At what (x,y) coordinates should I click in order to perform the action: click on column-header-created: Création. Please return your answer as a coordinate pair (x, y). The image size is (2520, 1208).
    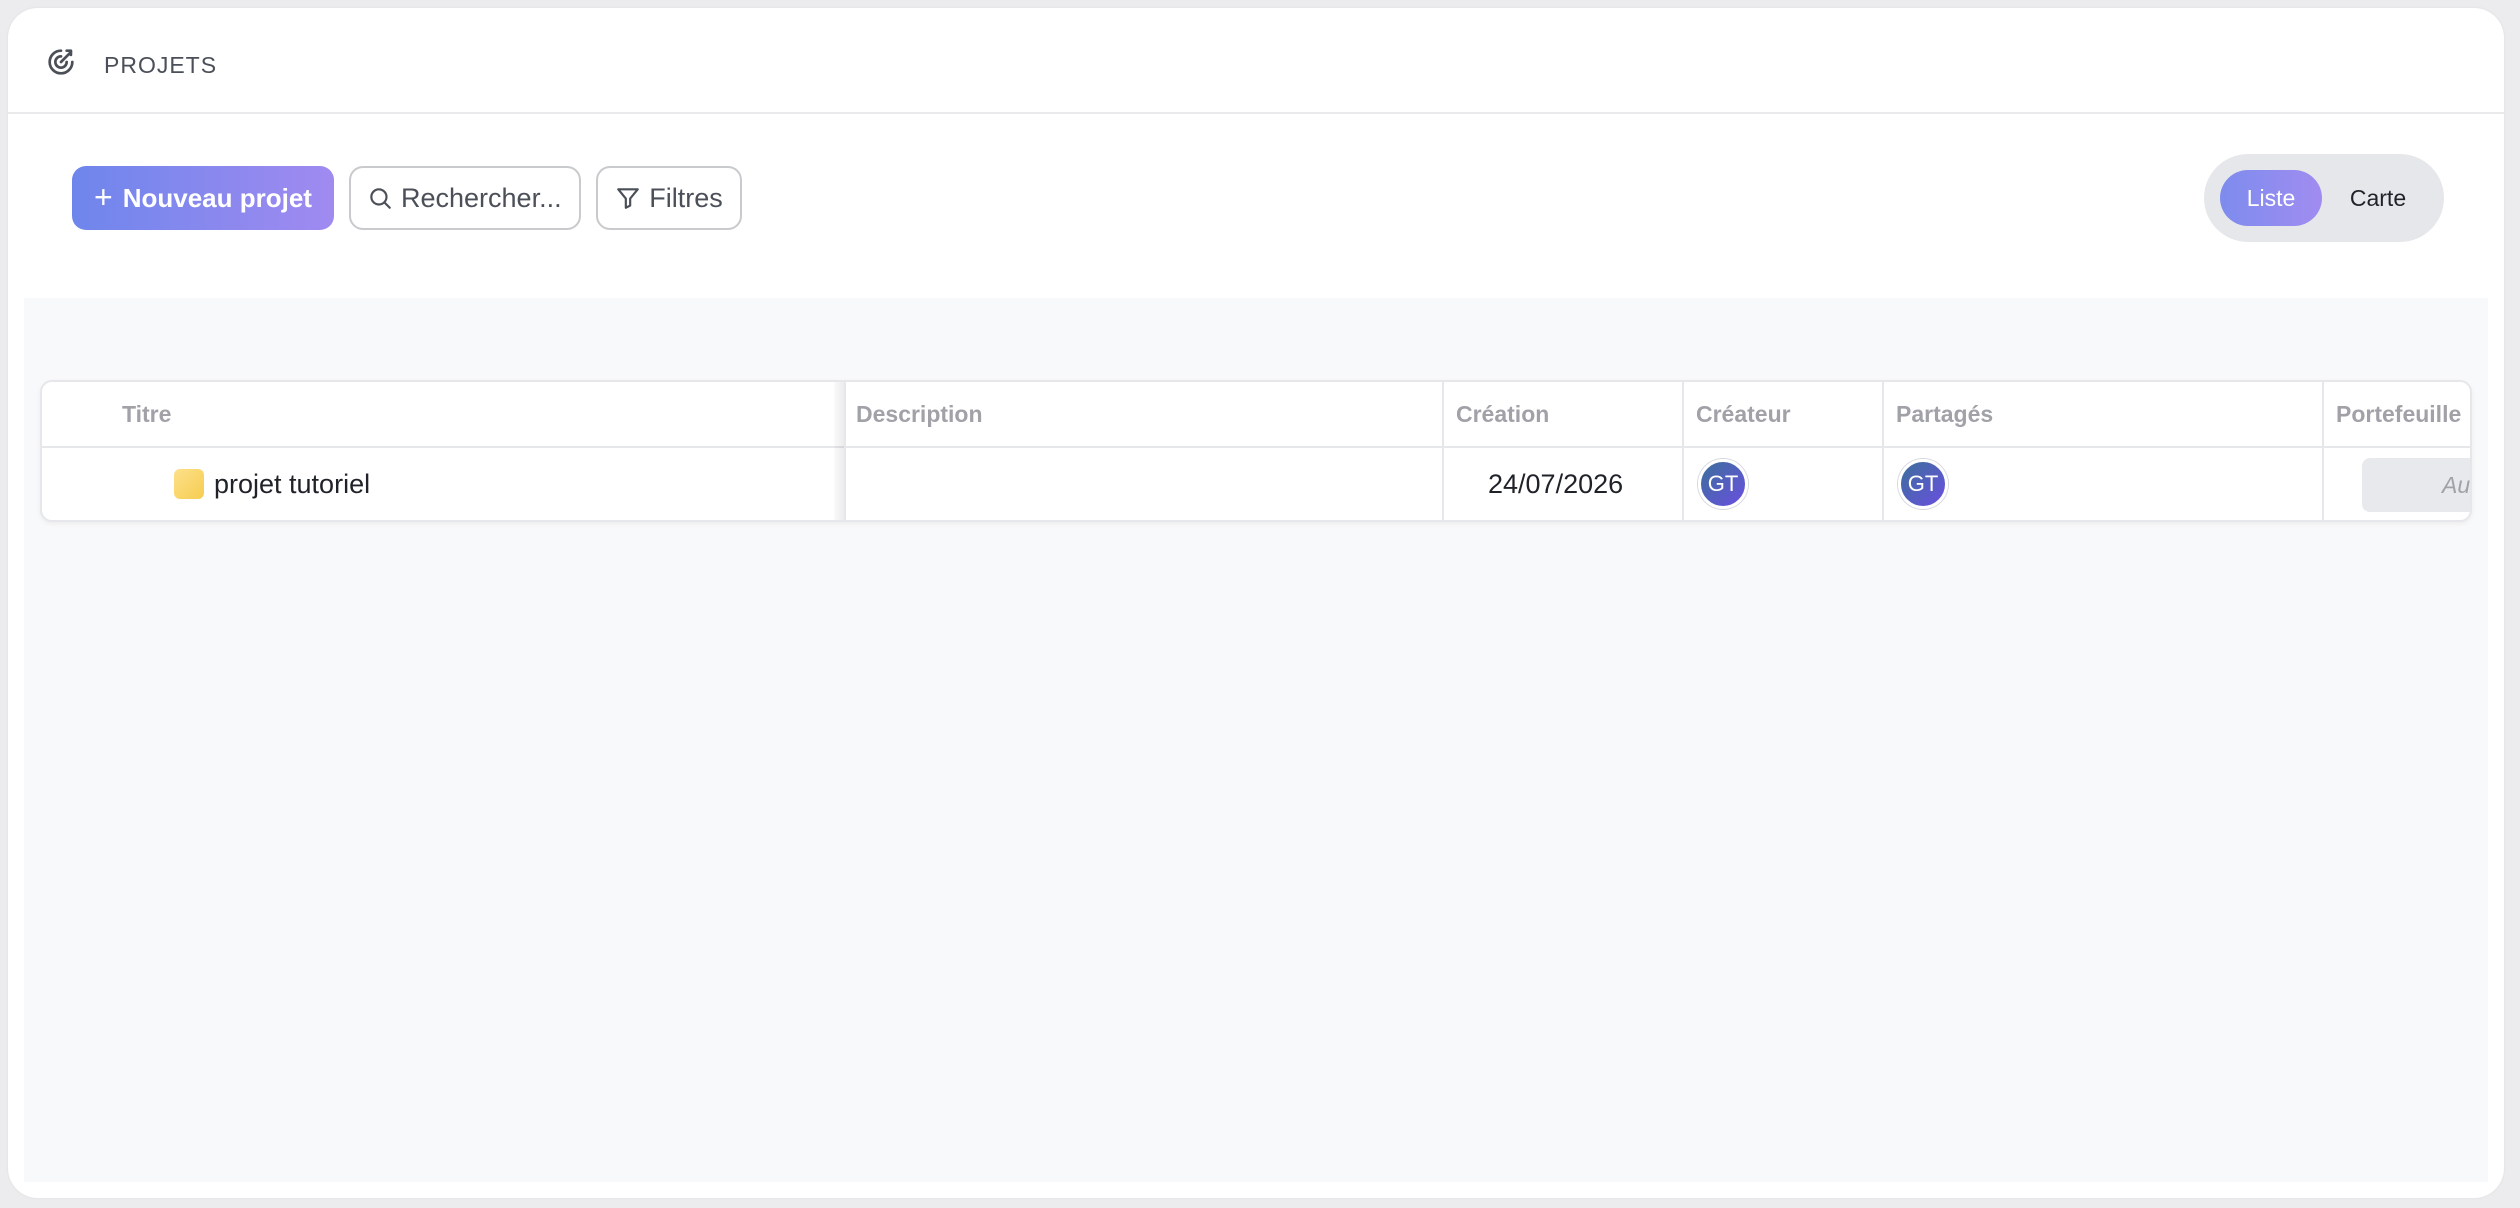
    Looking at the image, I should click on (1502, 414).